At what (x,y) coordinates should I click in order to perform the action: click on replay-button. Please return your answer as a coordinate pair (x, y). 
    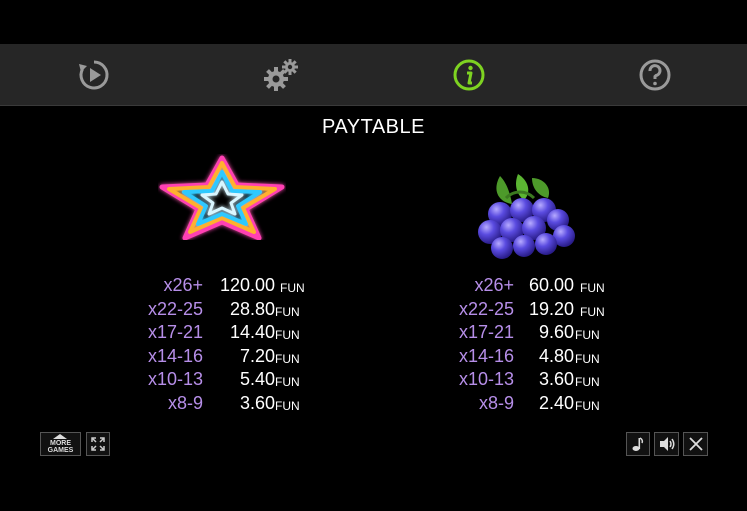
    Looking at the image, I should click on (94, 75).